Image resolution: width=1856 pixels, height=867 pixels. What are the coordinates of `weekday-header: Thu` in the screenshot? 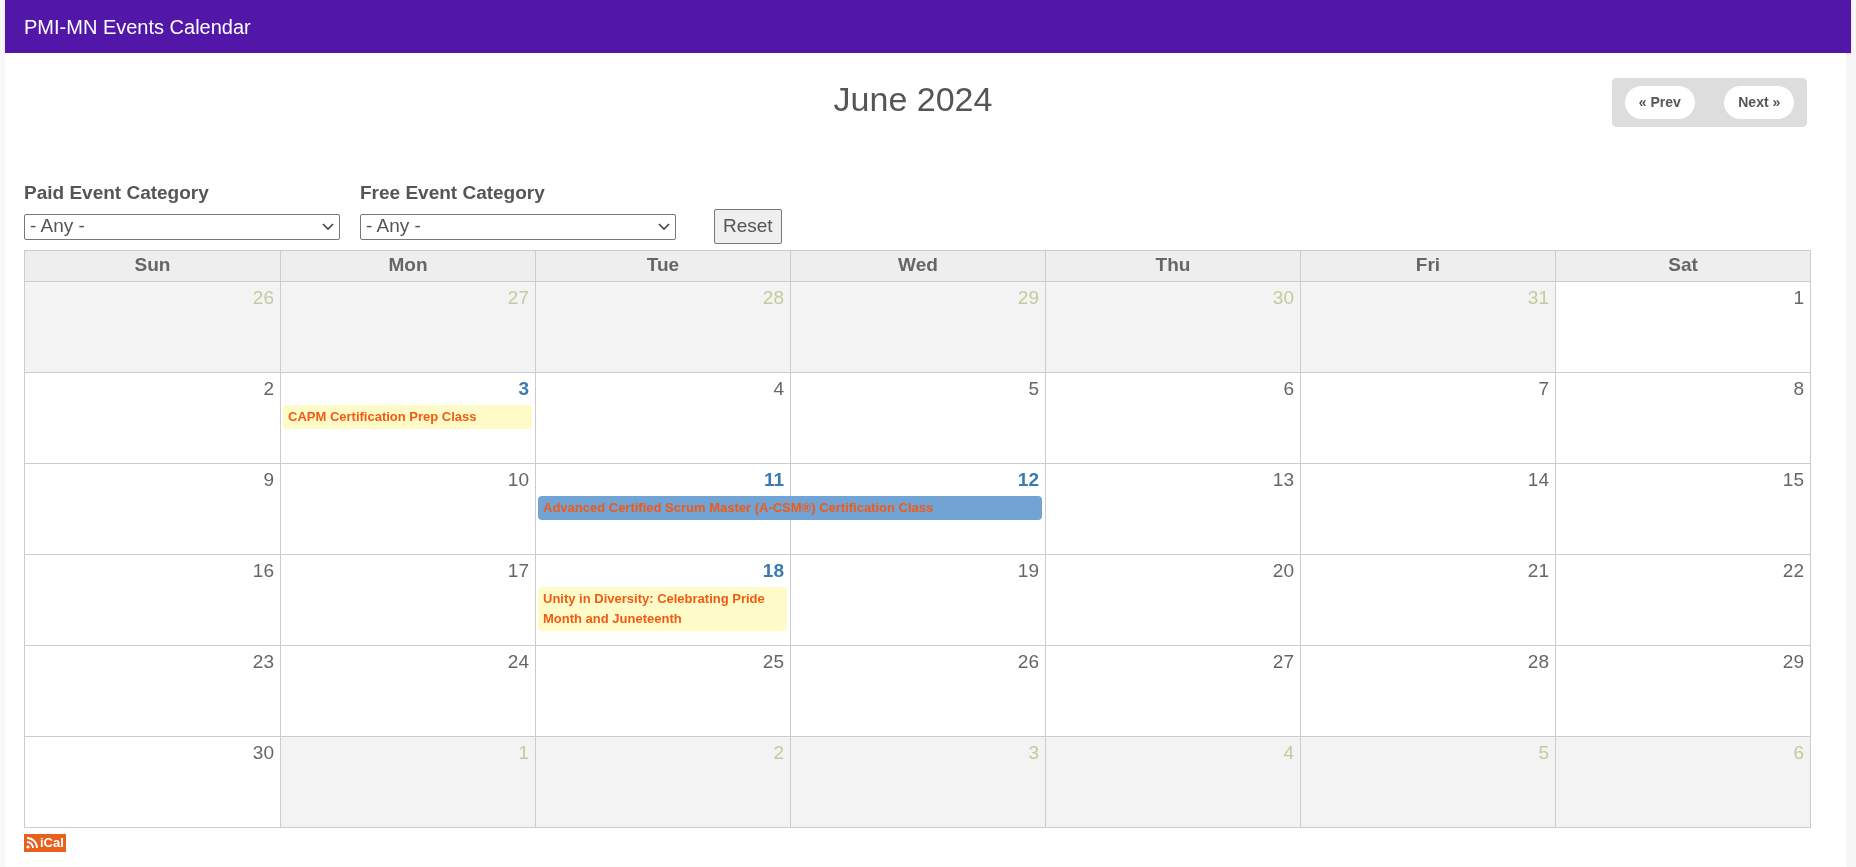 It's located at (1172, 265).